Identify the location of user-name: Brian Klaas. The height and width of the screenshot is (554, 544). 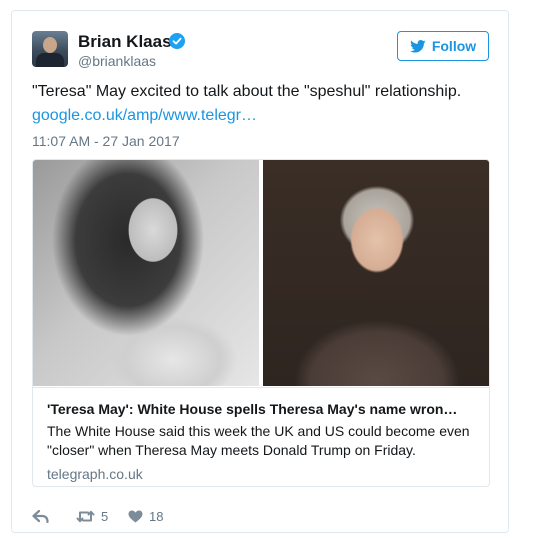
(125, 42).